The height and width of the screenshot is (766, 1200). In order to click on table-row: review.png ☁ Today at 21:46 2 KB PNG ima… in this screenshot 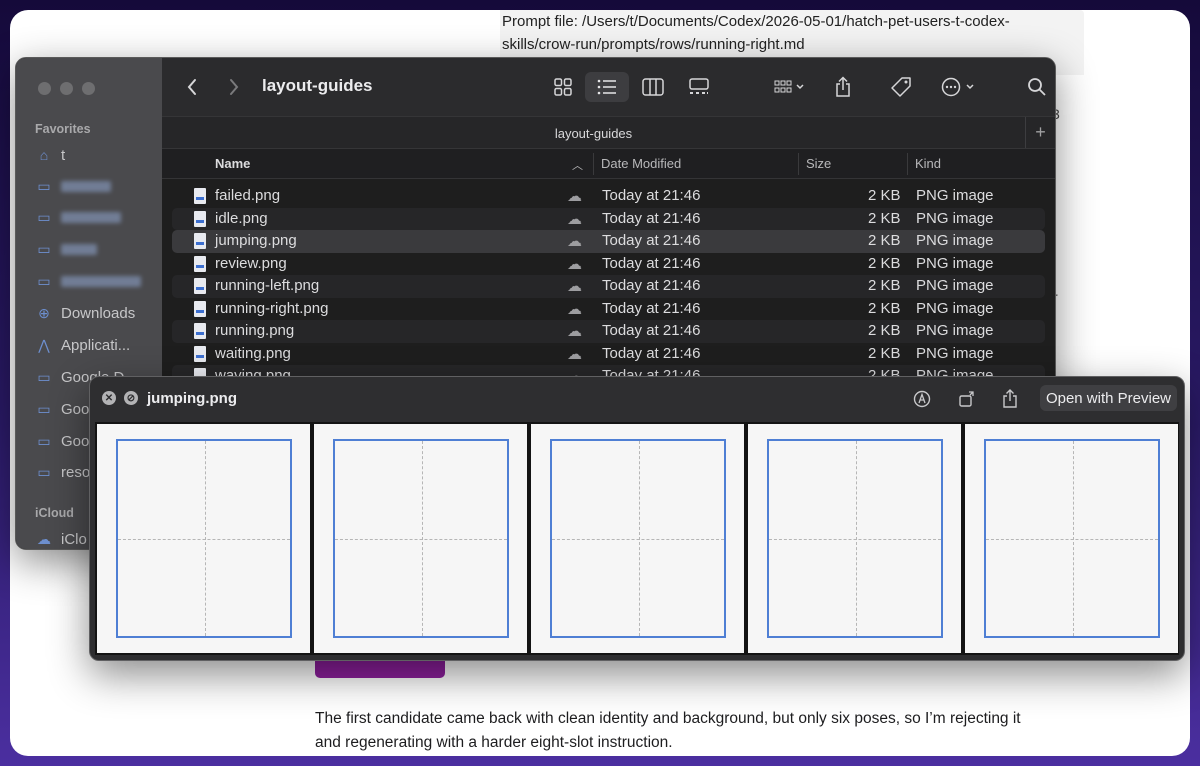, I will do `click(608, 264)`.